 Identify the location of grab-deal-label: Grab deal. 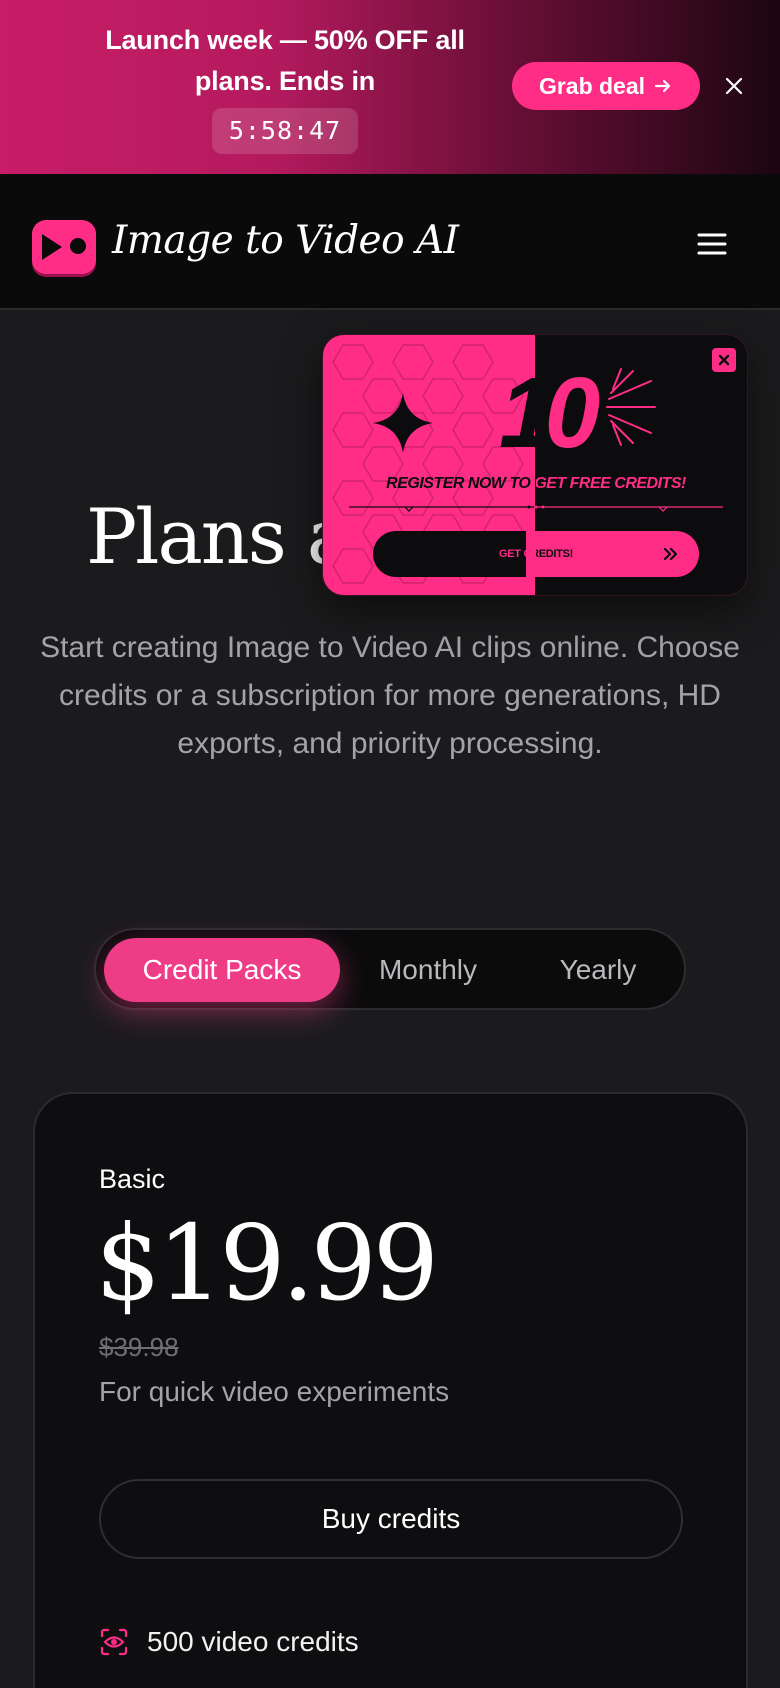
(592, 85).